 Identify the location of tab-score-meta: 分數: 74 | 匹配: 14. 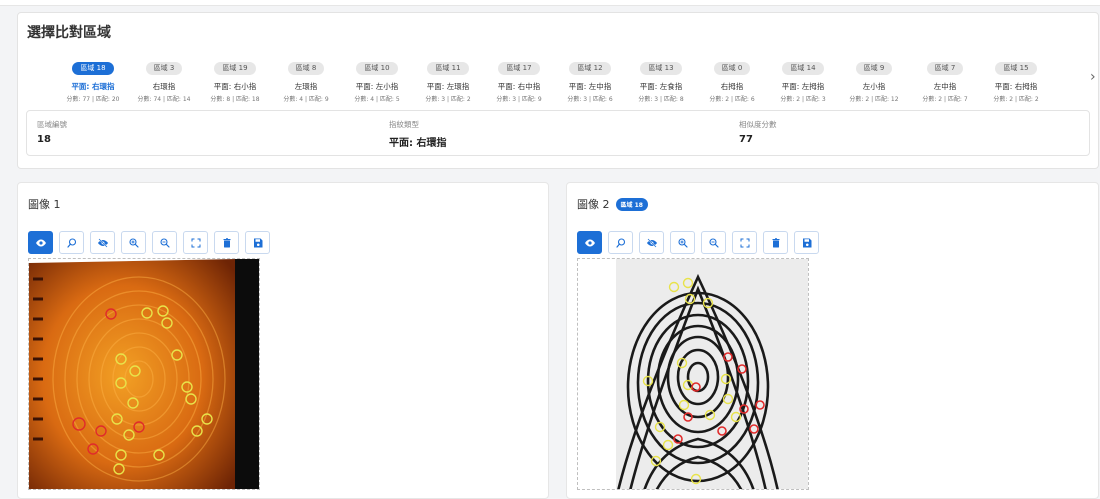
(164, 99).